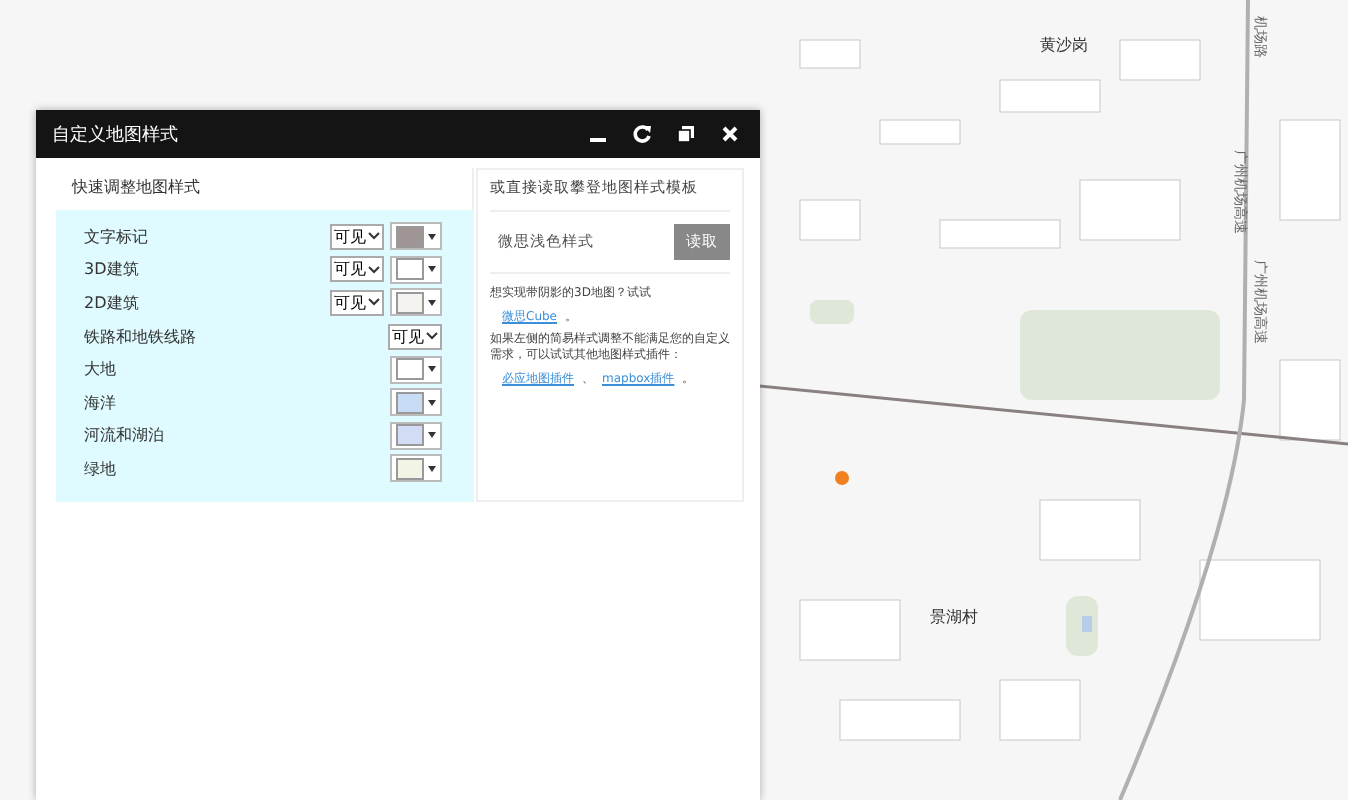 Image resolution: width=1348 pixels, height=800 pixels. What do you see at coordinates (115, 135) in the screenshot?
I see `window-title: 自定义地图样式` at bounding box center [115, 135].